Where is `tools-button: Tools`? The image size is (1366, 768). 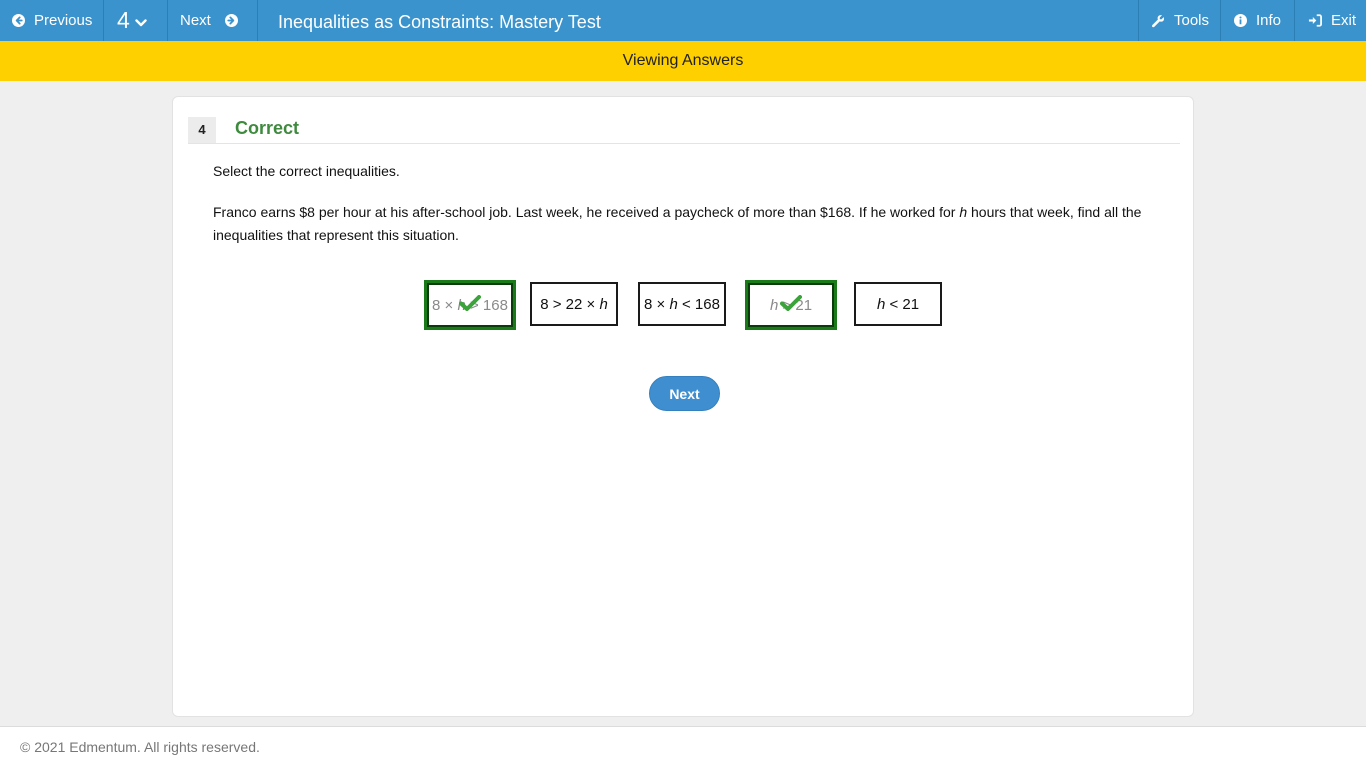
tools-button: Tools is located at coordinates (1179, 20).